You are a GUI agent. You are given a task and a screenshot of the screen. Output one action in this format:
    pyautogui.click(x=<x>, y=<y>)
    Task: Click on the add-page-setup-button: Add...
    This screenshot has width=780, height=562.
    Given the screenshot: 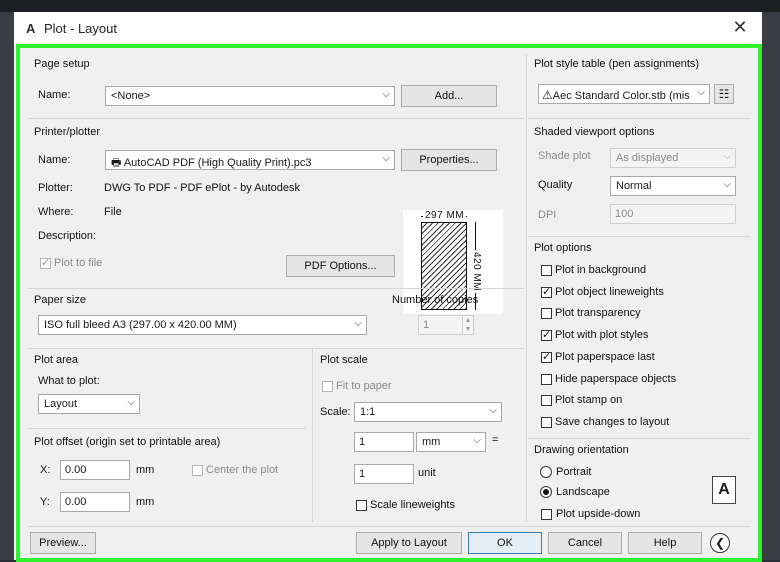 What is the action you would take?
    pyautogui.click(x=449, y=96)
    